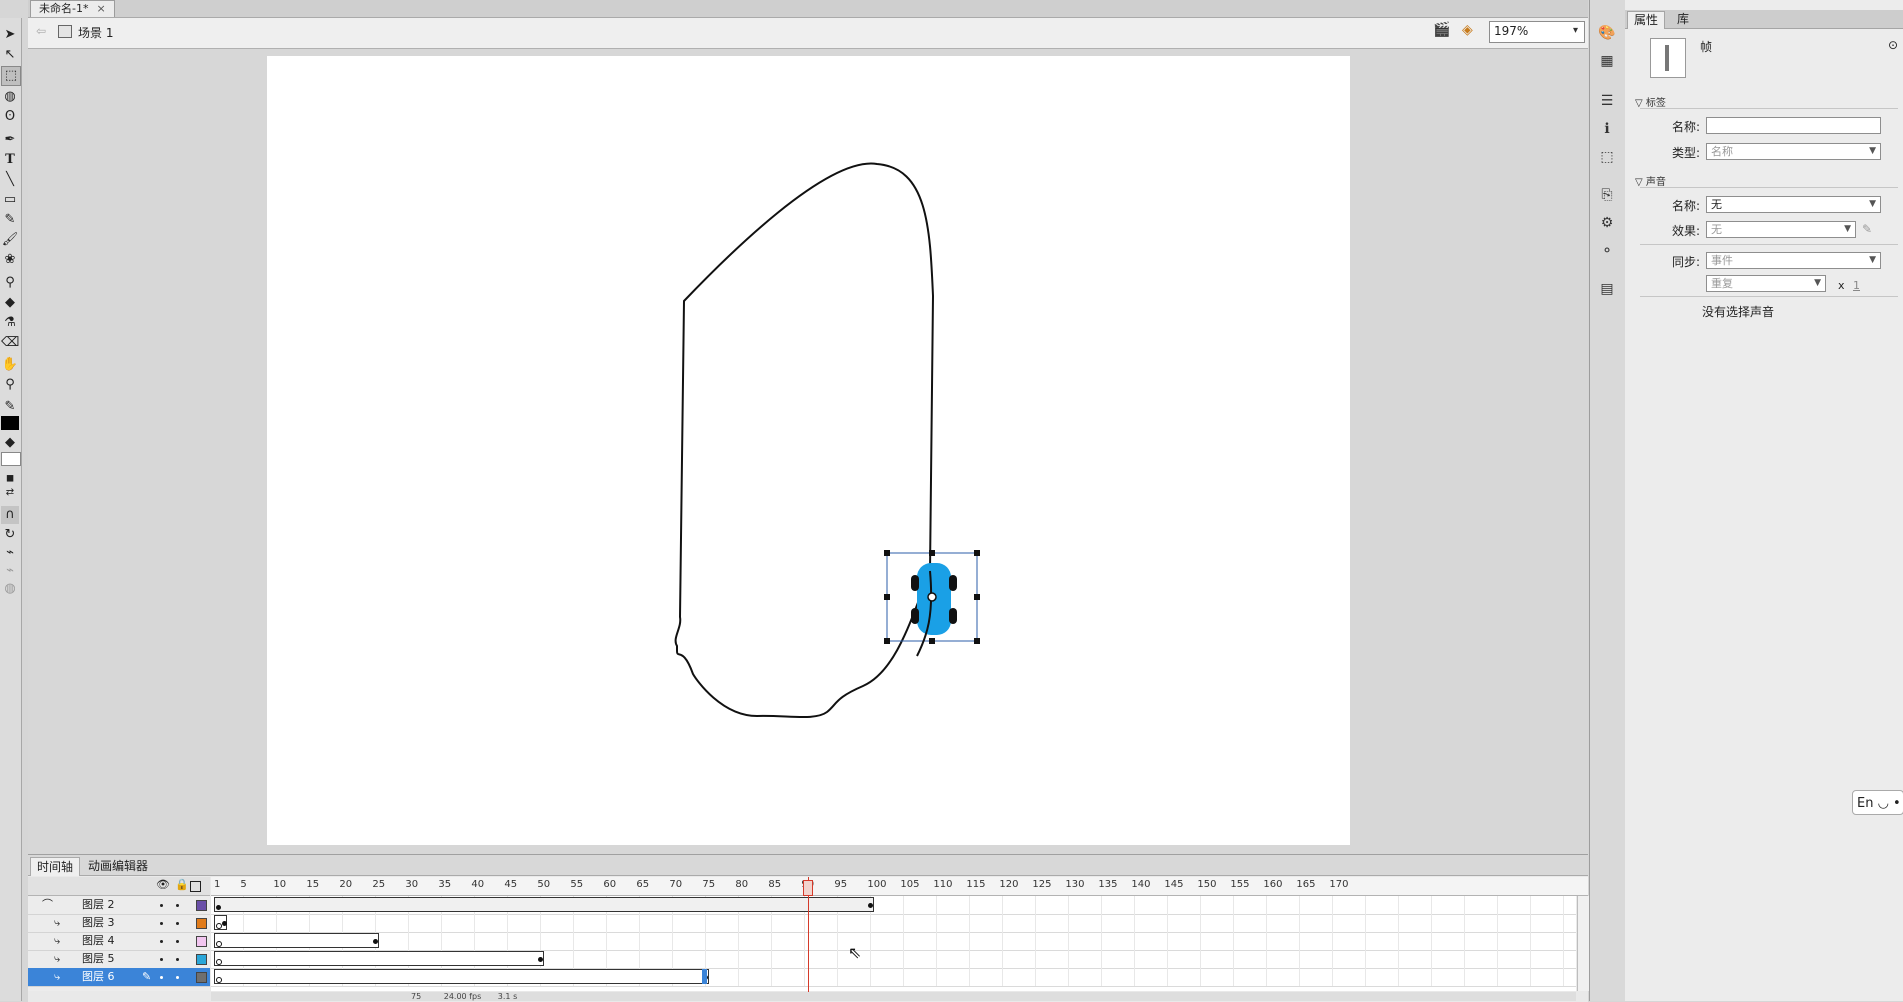 This screenshot has height=1002, width=1903. Describe the element at coordinates (1650, 101) in the screenshot. I see `label-section-header: ▽ 标签` at that location.